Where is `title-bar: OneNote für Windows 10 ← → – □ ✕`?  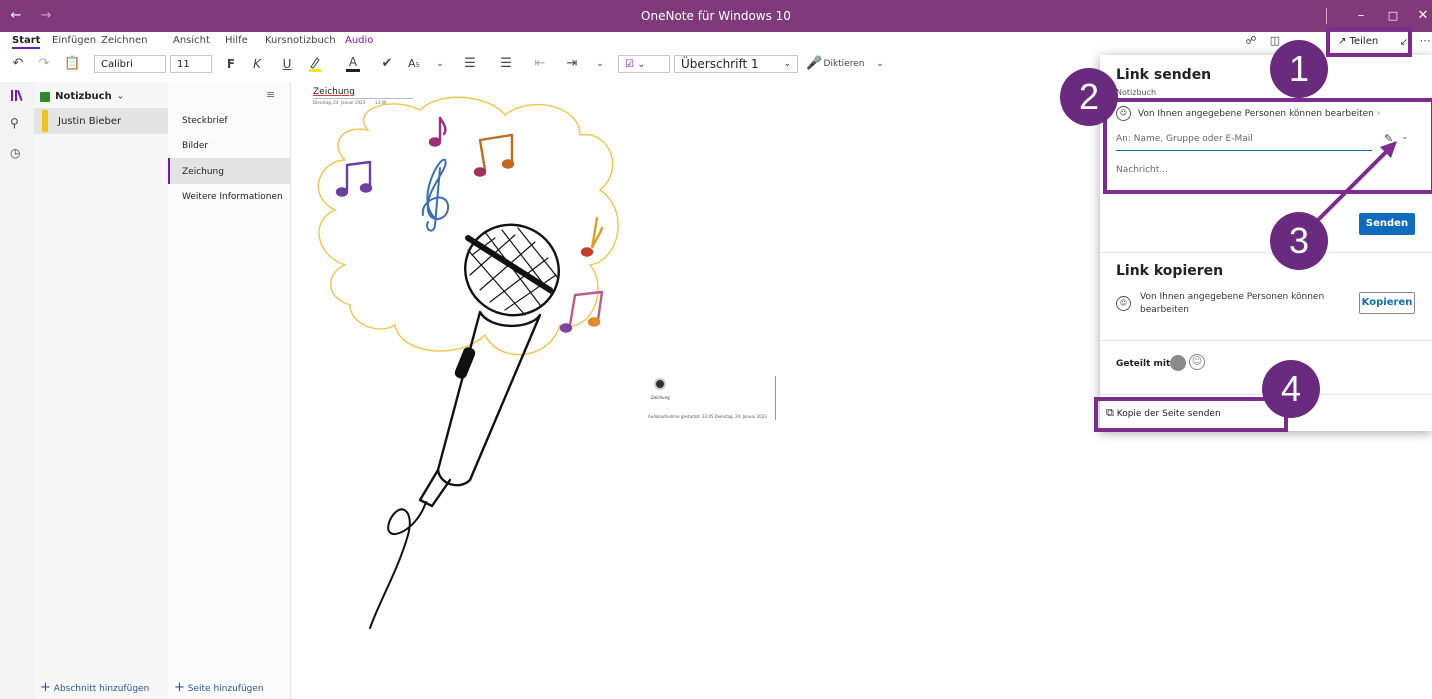
title-bar: OneNote für Windows 10 ← → – □ ✕ is located at coordinates (716, 16).